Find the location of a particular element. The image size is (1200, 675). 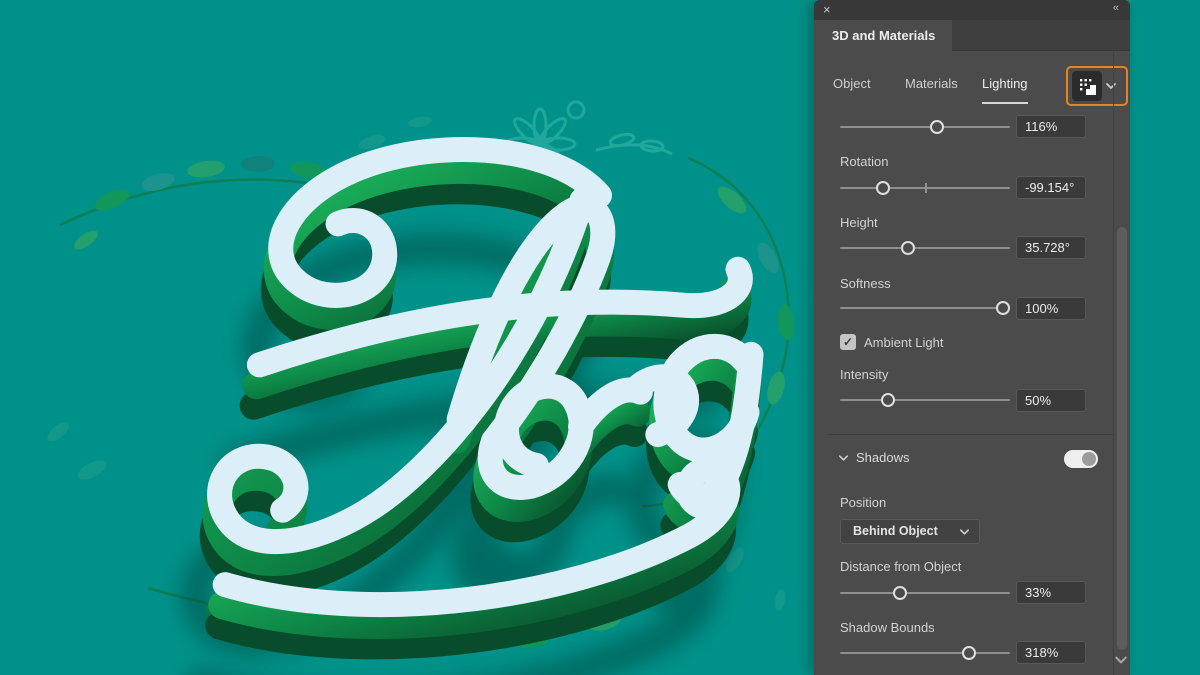

softness-field: 100% is located at coordinates (1051, 308).